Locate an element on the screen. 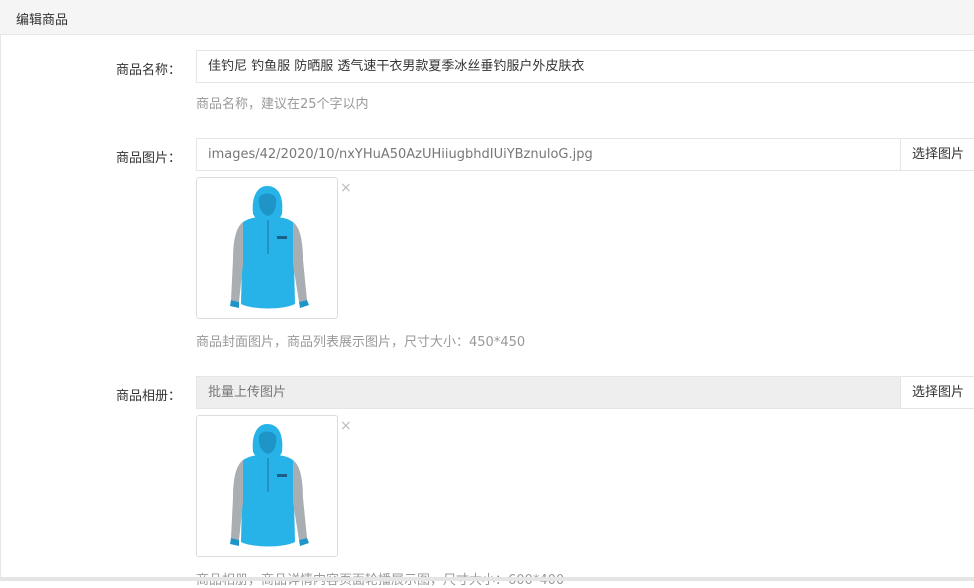 This screenshot has height=588, width=974. product-album-input: 批量上传图片 is located at coordinates (548, 392).